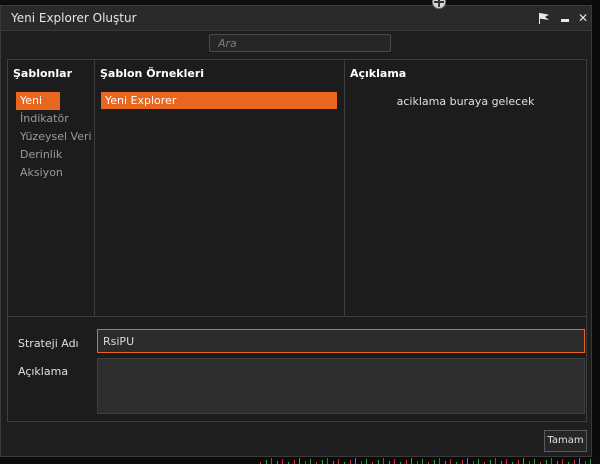 The width and height of the screenshot is (600, 464). I want to click on pin-icon, so click(539, 18).